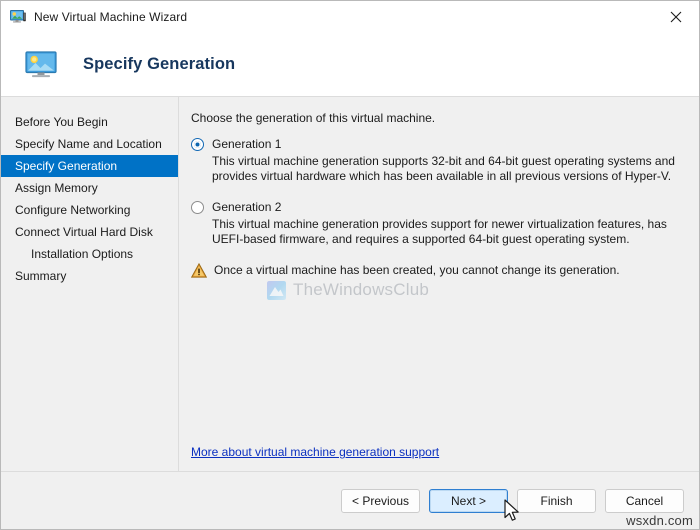  Describe the element at coordinates (89, 276) in the screenshot. I see `sidebar-item-summary: Summary` at that location.